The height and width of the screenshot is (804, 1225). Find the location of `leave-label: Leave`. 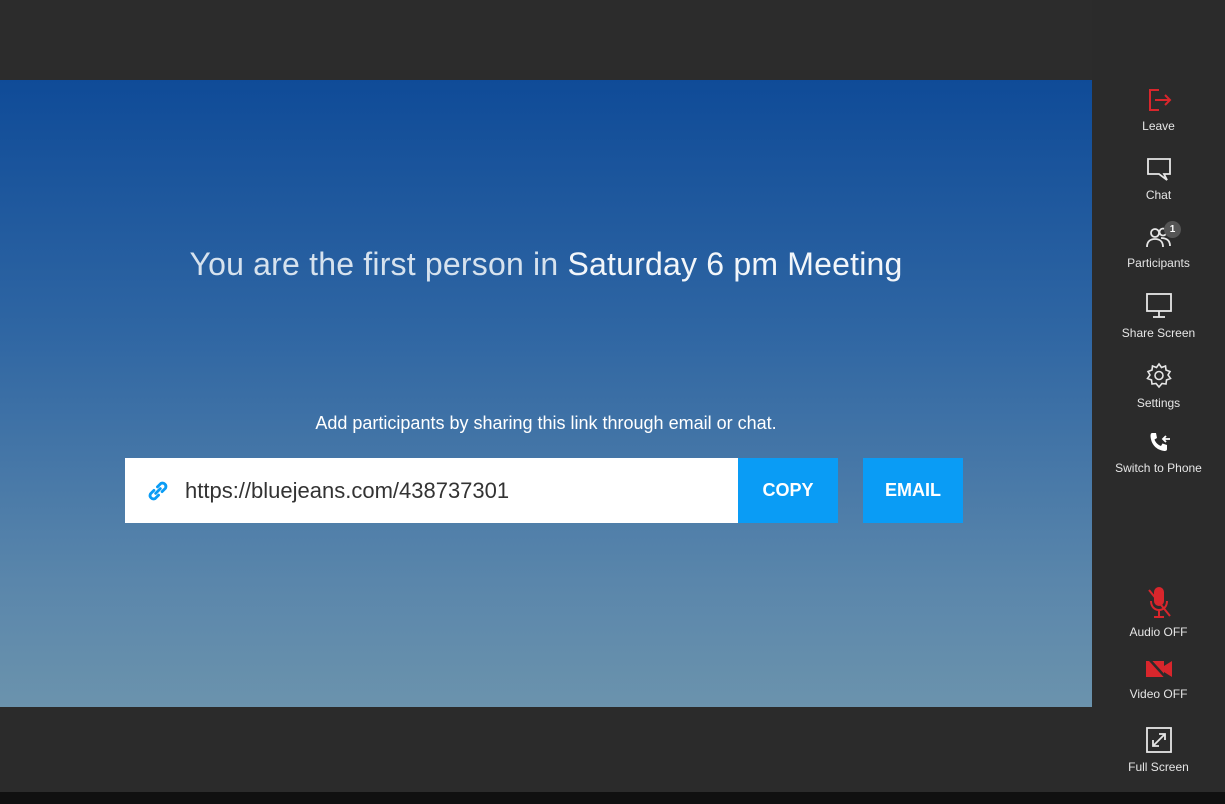

leave-label: Leave is located at coordinates (1158, 126).